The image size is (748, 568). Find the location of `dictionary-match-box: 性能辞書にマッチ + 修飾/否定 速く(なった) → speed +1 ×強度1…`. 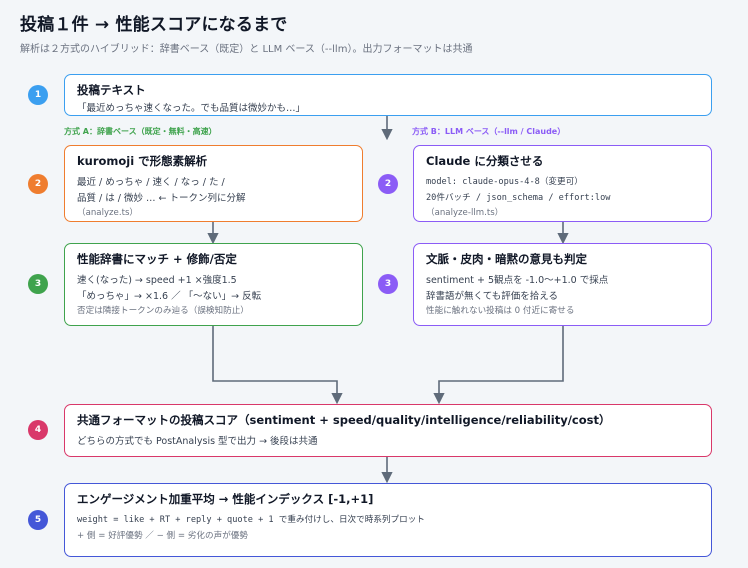

dictionary-match-box: 性能辞書にマッチ + 修飾/否定 速く(なった) → speed +1 ×強度1… is located at coordinates (213, 284).